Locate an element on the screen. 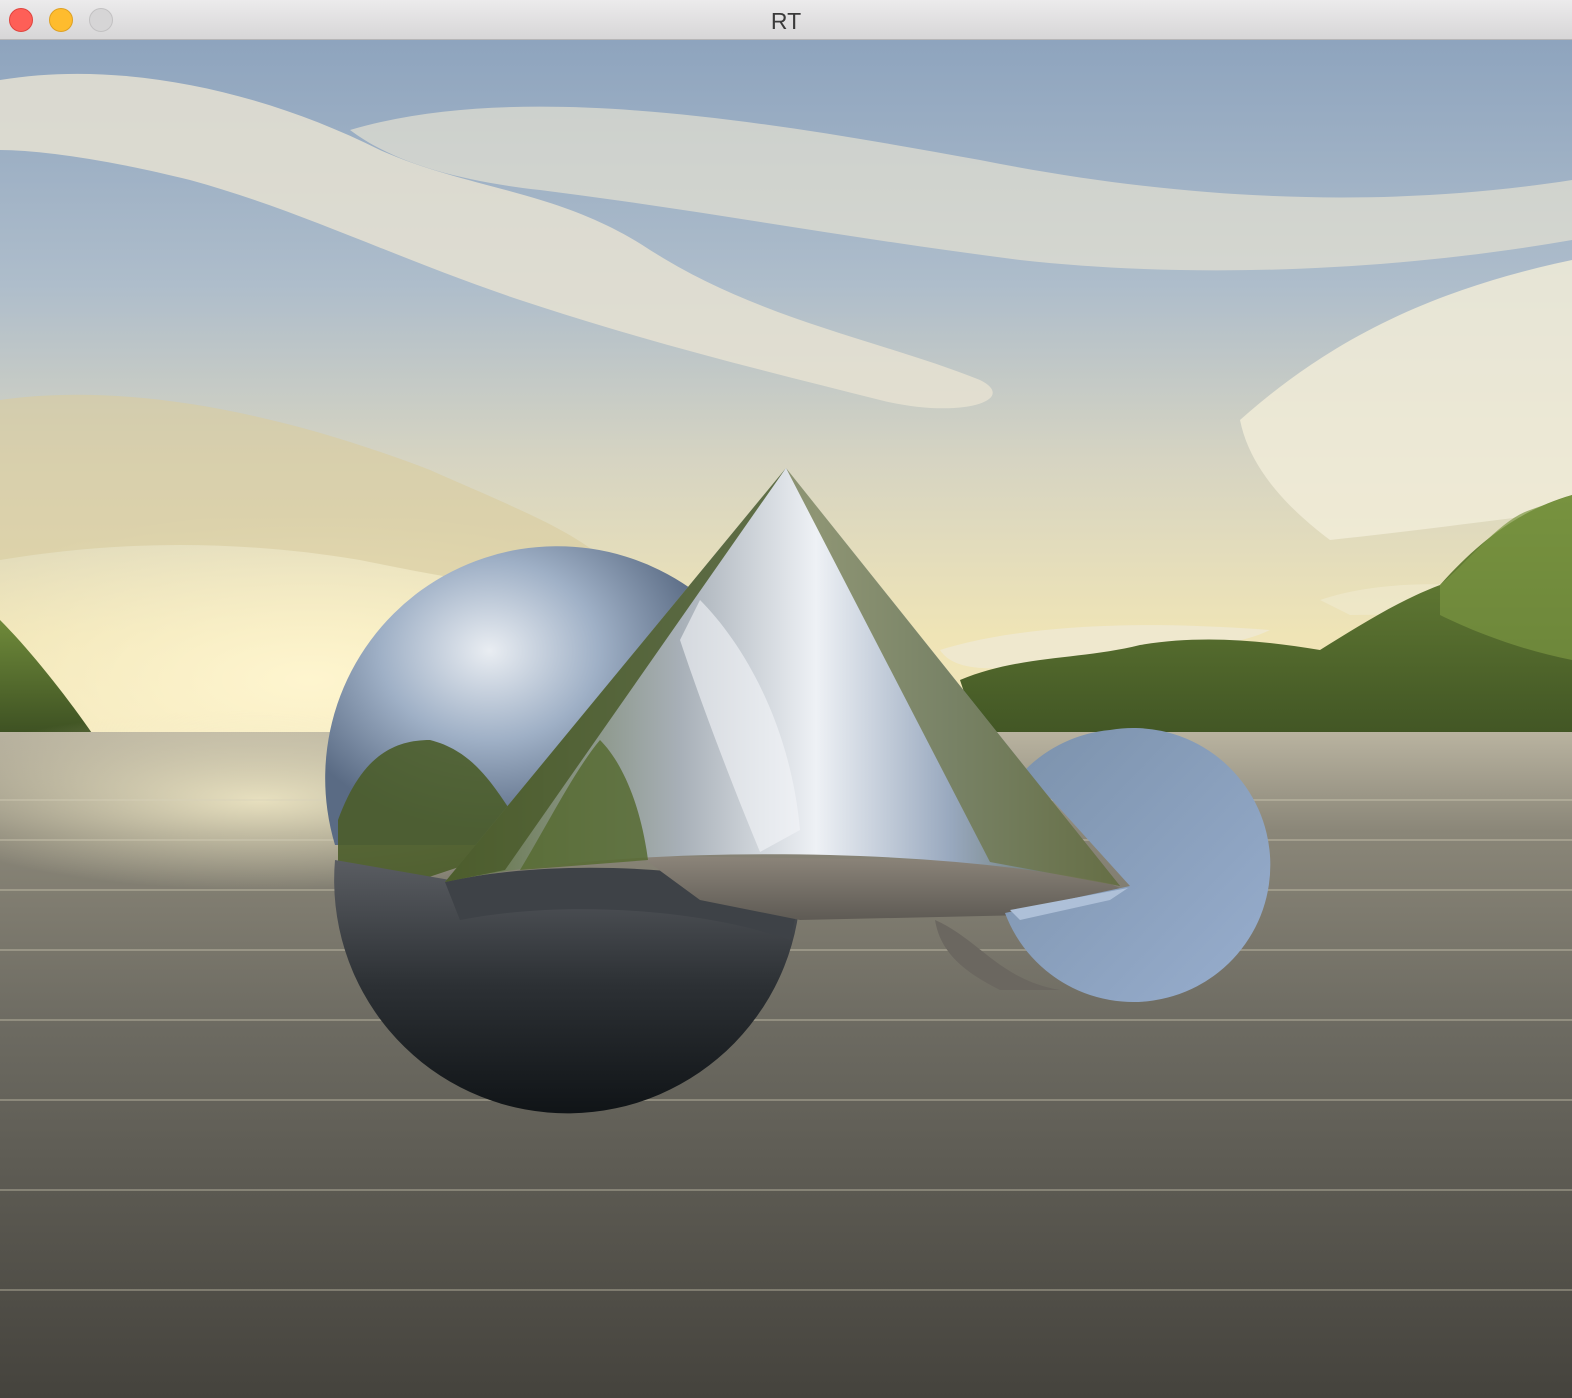  window-title: RT is located at coordinates (786, 21).